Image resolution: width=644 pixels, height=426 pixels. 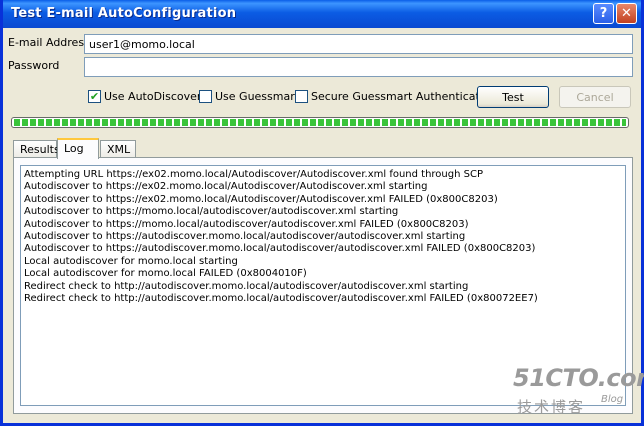 I want to click on secure-guessmart-checkbox: Secure Guessmart Authentication, so click(x=396, y=96).